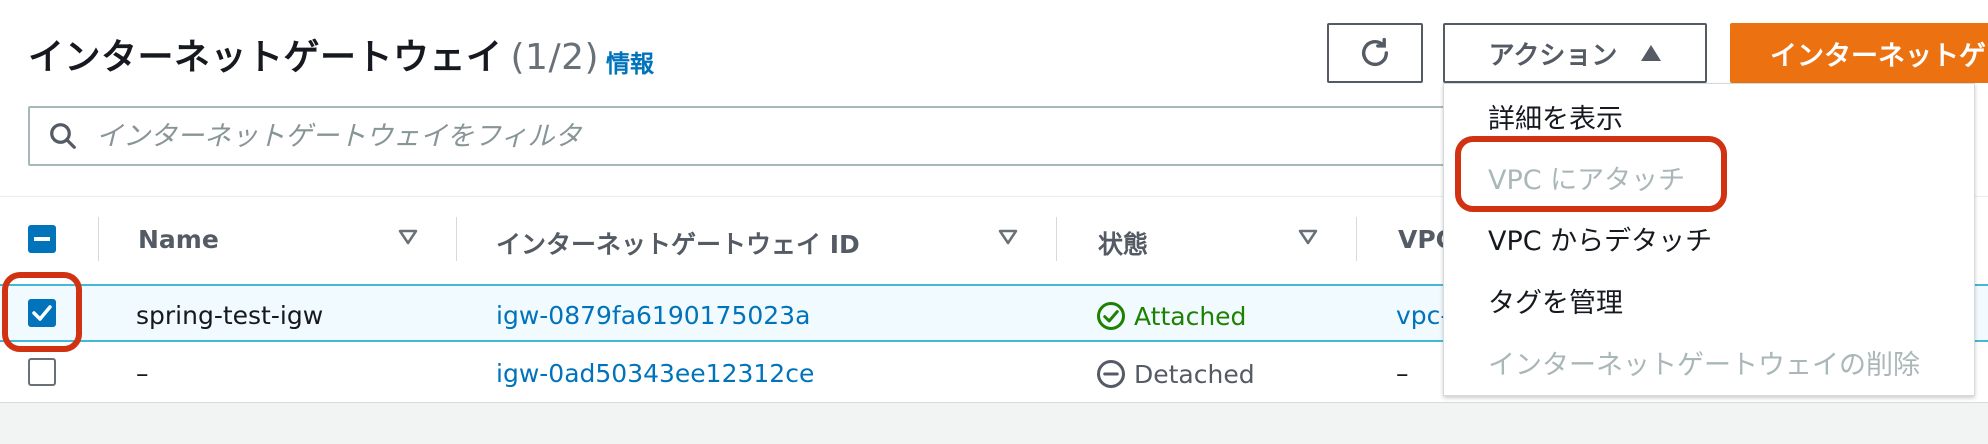  What do you see at coordinates (678, 243) in the screenshot?
I see `column-header-igw-id: インターネットゲートウェイ ID` at bounding box center [678, 243].